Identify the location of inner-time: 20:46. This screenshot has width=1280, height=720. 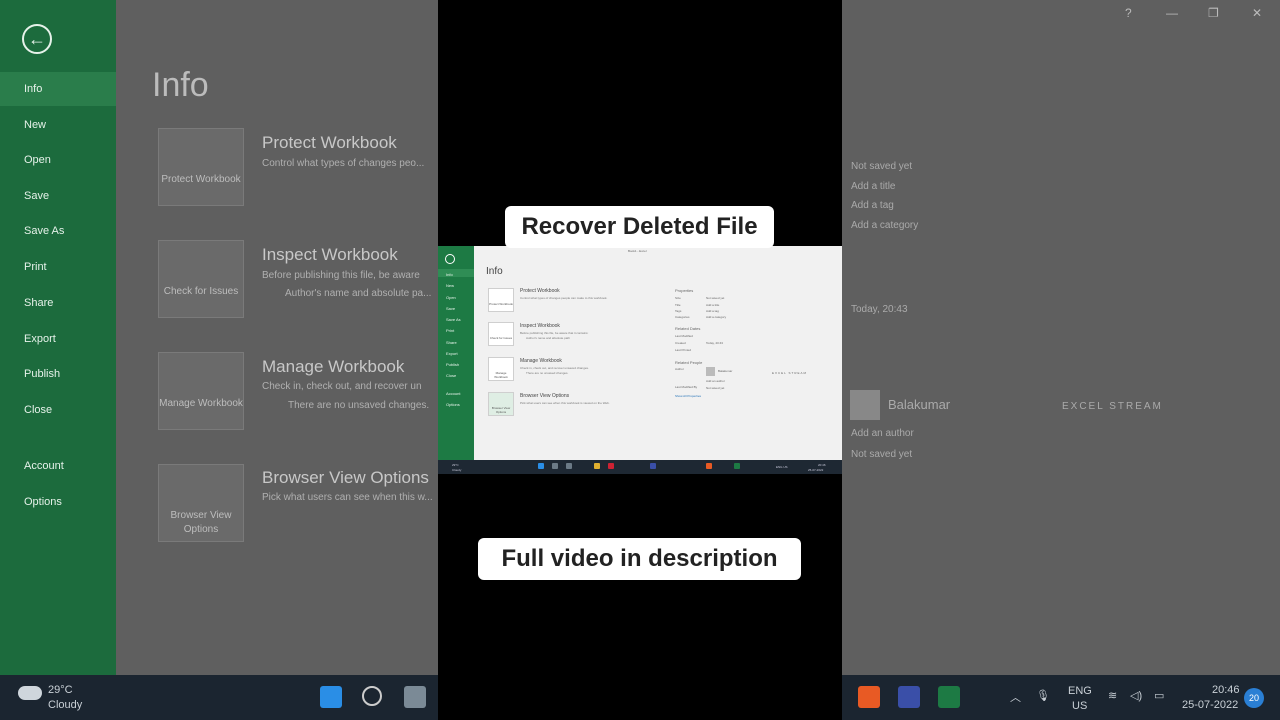
(822, 465).